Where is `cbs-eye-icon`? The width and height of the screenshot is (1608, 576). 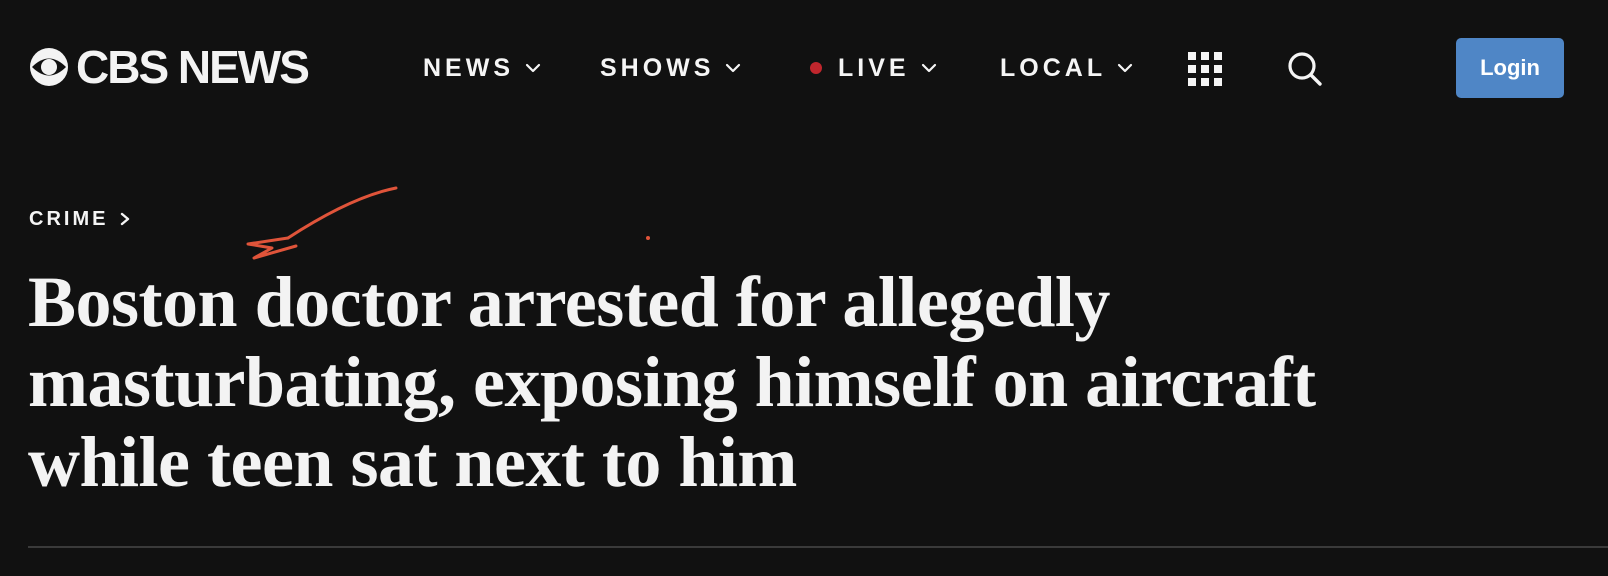 cbs-eye-icon is located at coordinates (49, 67).